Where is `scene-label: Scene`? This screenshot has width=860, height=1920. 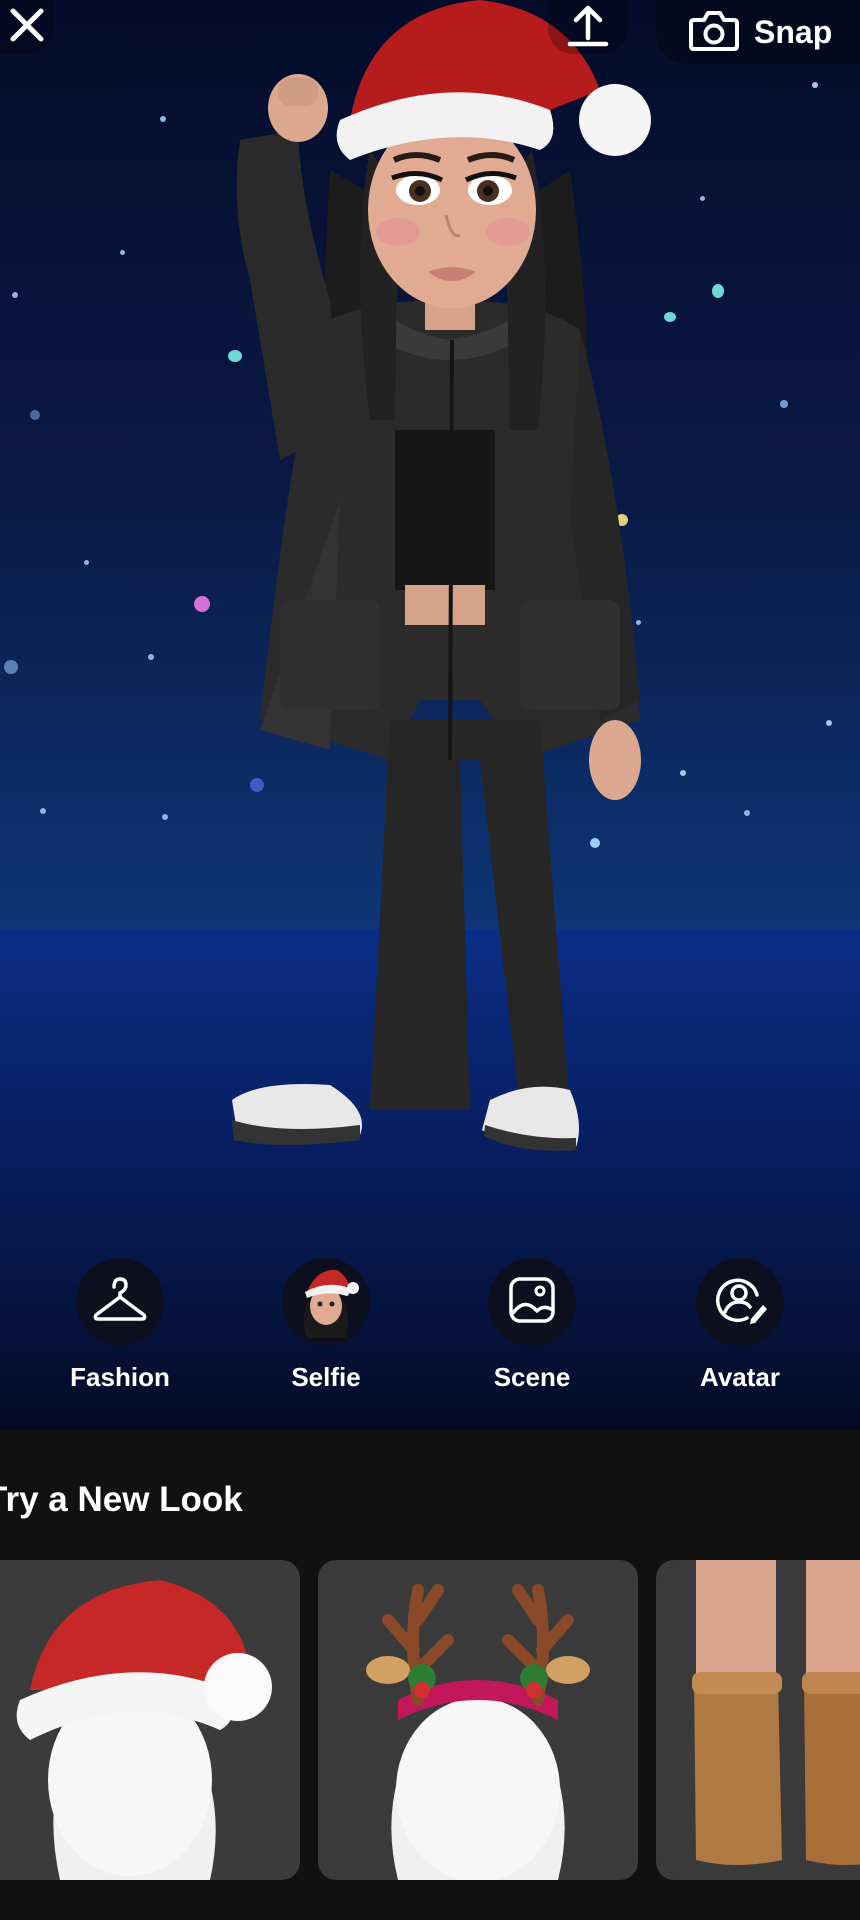
scene-label: Scene is located at coordinates (532, 1377).